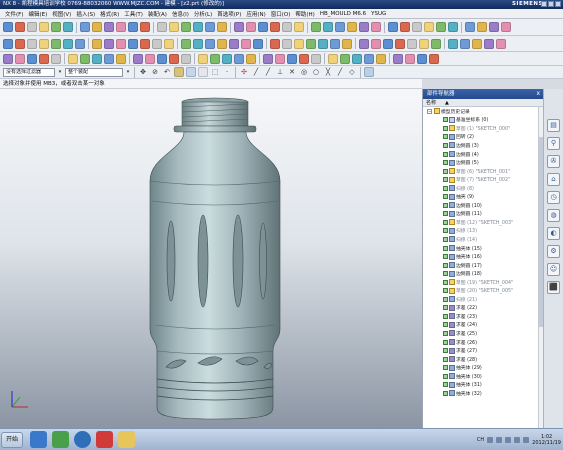 Image resolution: width=563 pixels, height=450 pixels. I want to click on feature-tree-item: 抽壳体 (32), so click(483, 393).